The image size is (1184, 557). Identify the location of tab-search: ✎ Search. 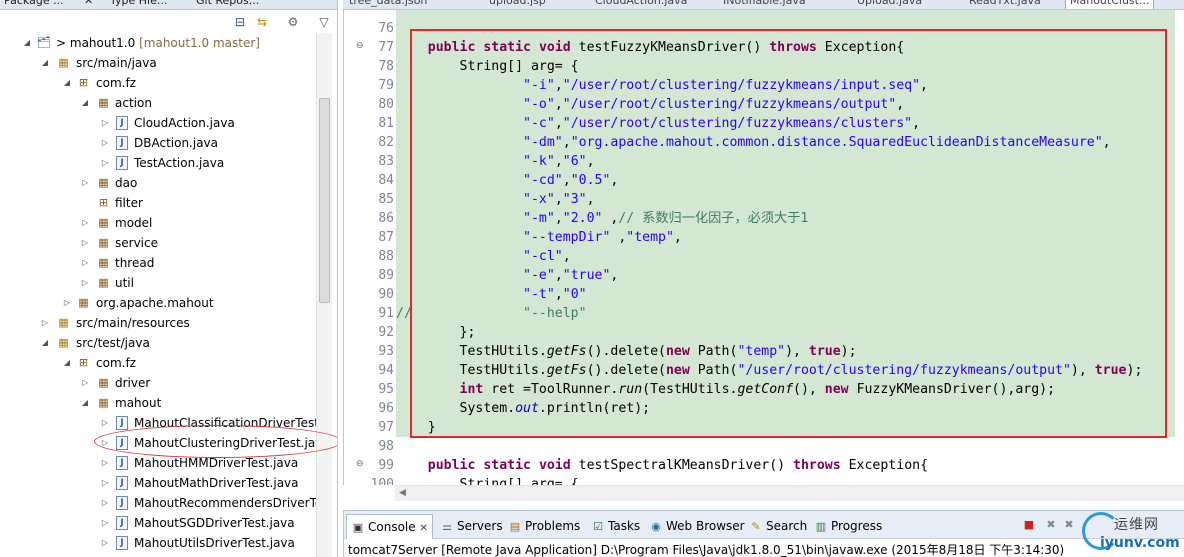
(778, 526).